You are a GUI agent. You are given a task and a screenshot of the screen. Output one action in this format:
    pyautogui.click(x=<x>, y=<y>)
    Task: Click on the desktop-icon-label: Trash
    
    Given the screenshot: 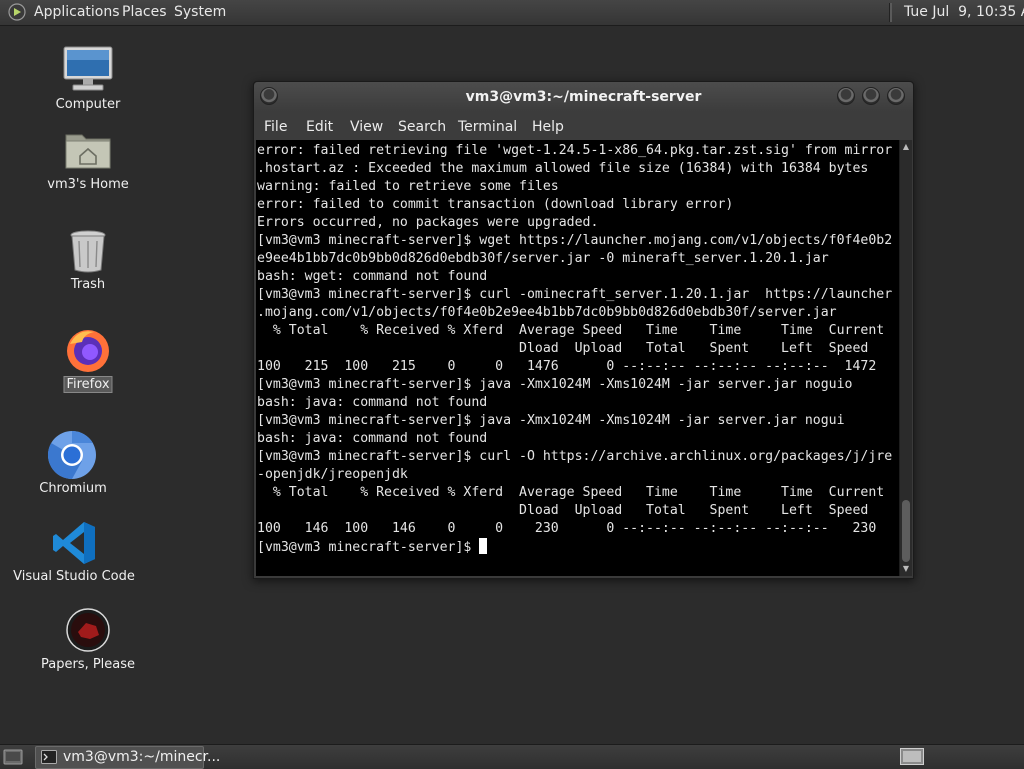 What is the action you would take?
    pyautogui.click(x=88, y=284)
    